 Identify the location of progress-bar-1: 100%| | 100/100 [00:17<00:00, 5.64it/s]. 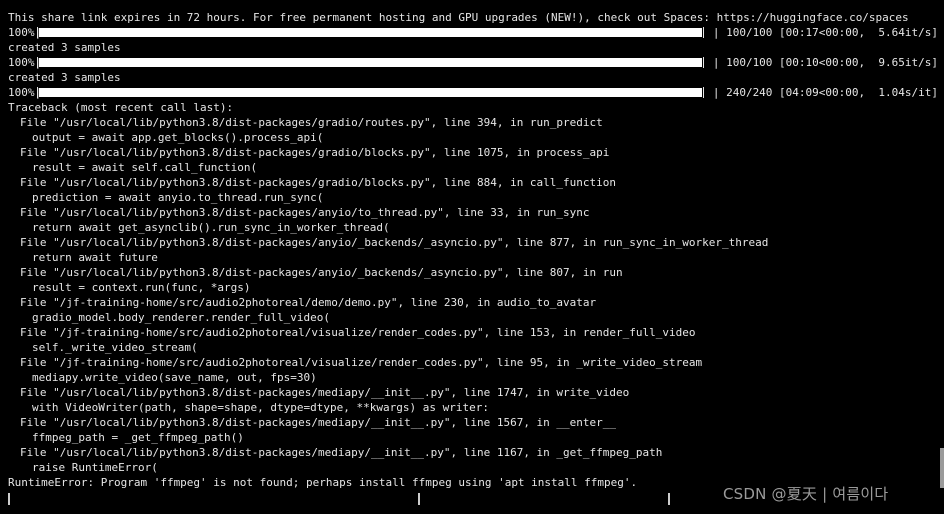
(473, 32).